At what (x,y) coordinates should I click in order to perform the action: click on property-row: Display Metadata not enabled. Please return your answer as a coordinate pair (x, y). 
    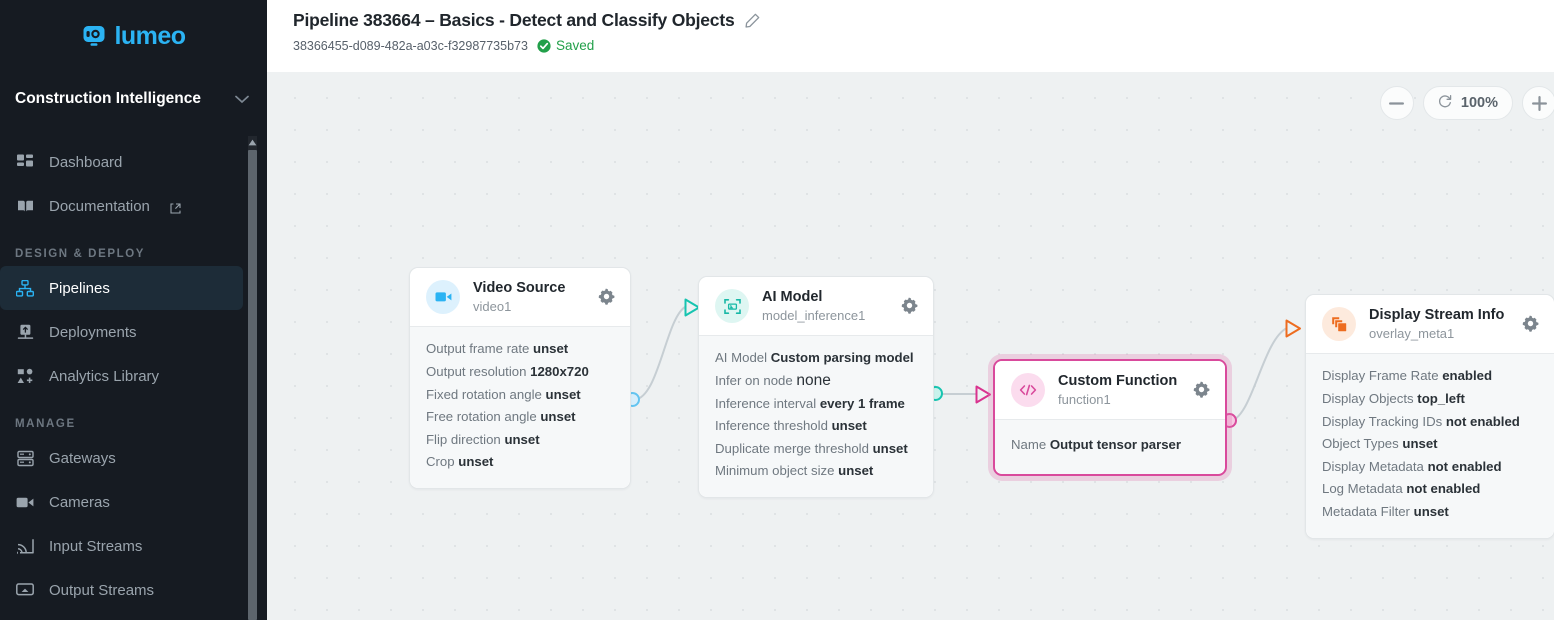
    Looking at the image, I should click on (1430, 467).